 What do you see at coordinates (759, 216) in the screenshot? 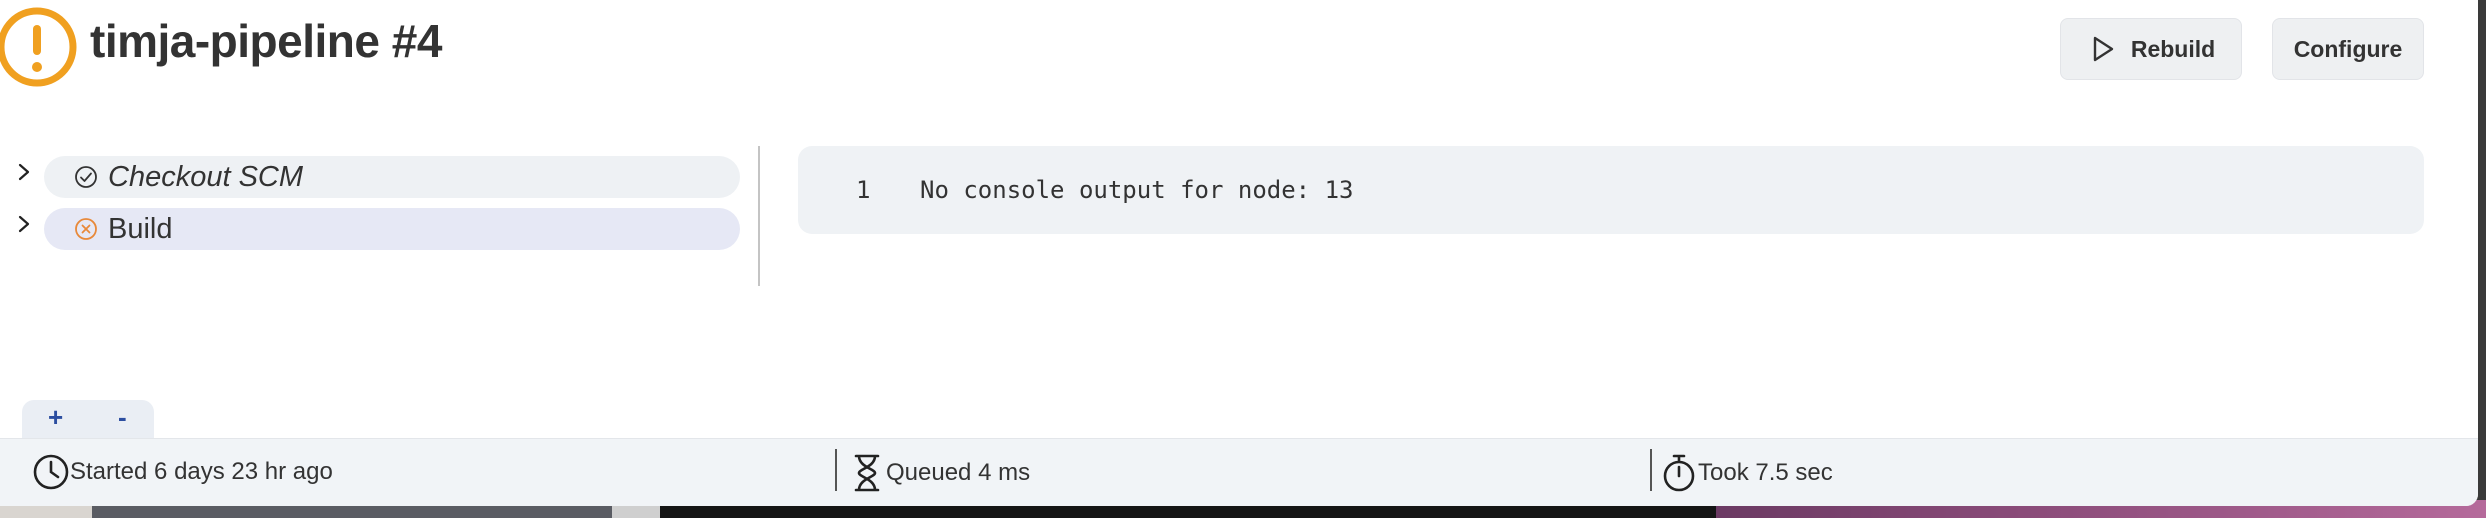
I see `pane-divider` at bounding box center [759, 216].